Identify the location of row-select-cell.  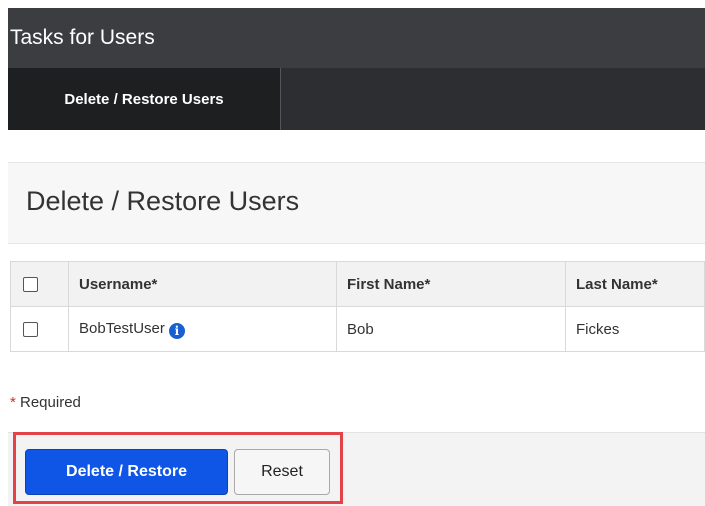
(39, 329).